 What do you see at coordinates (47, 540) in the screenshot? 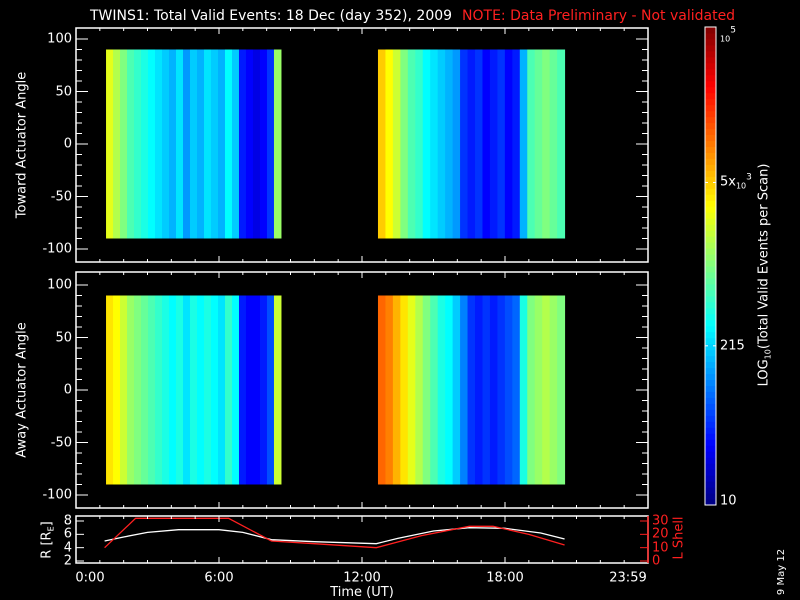
I see `r-ylabel: R [RE]` at bounding box center [47, 540].